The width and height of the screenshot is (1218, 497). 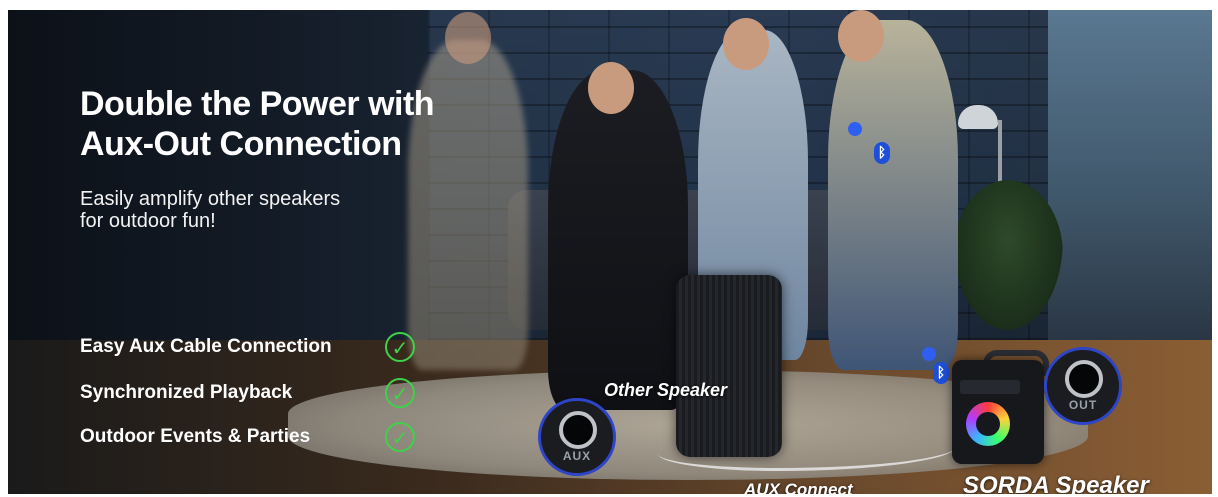 I want to click on subhead-line-2: for outdoor fun!, so click(x=148, y=221).